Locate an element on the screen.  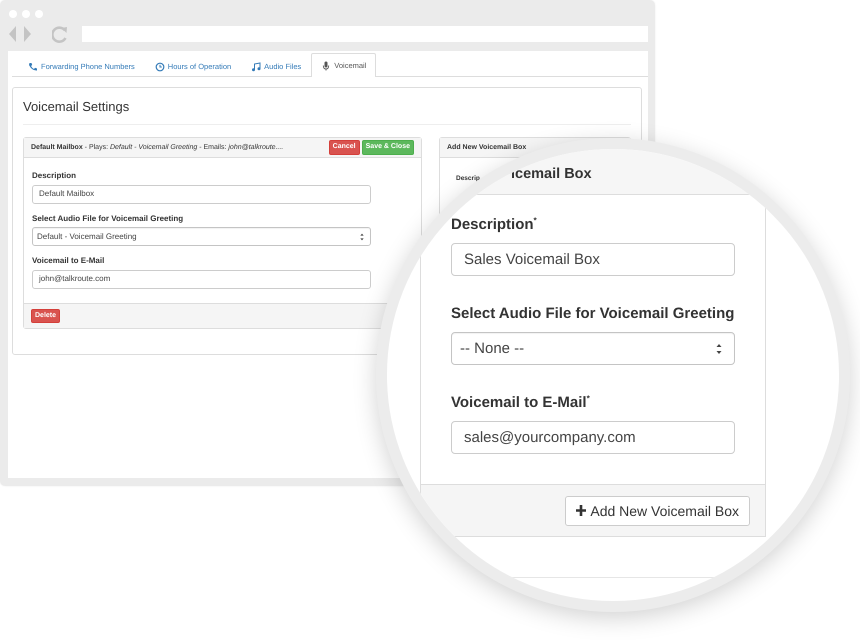
reload-icon is located at coordinates (60, 34).